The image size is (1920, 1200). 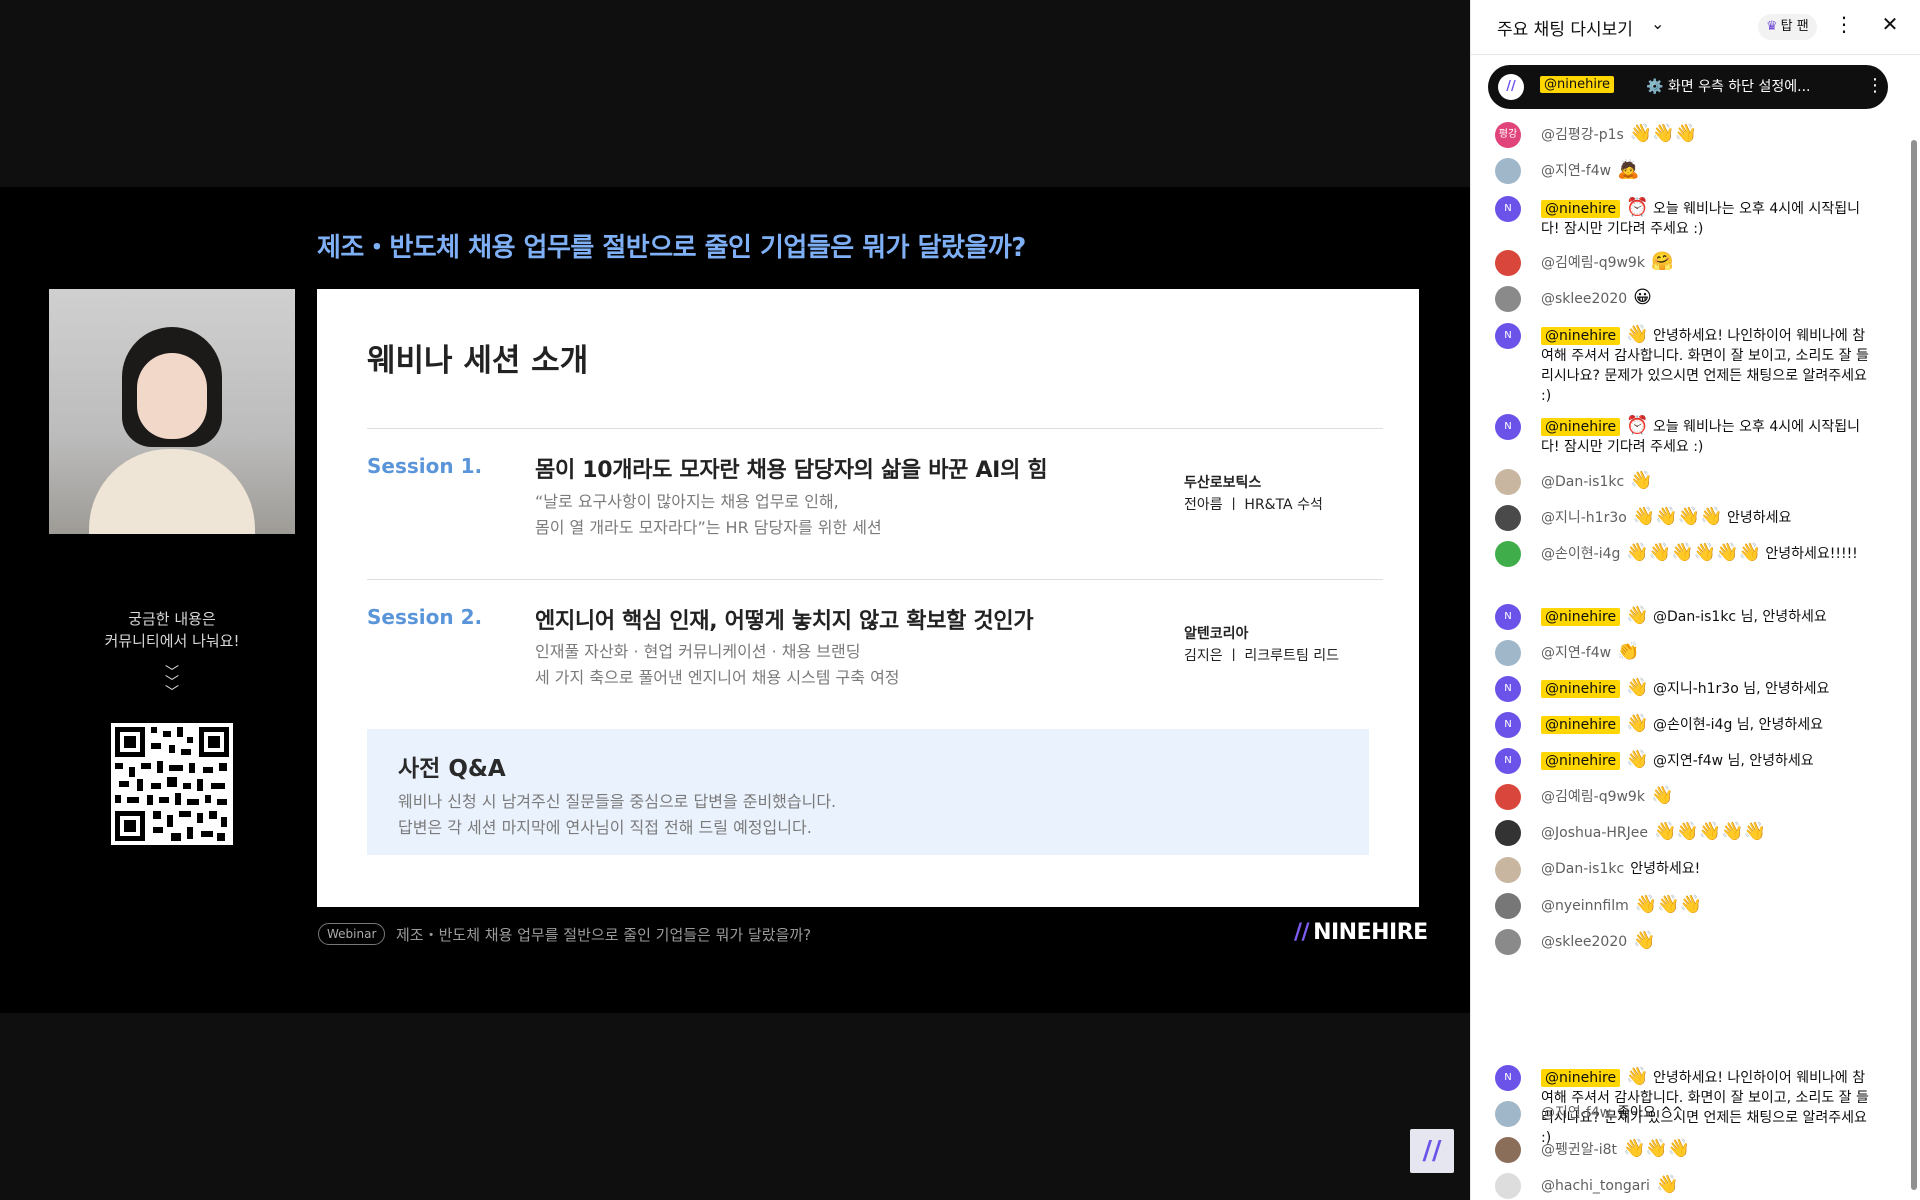 What do you see at coordinates (1706, 1185) in the screenshot?
I see `chat-message-body: @hachi_tongari 👋` at bounding box center [1706, 1185].